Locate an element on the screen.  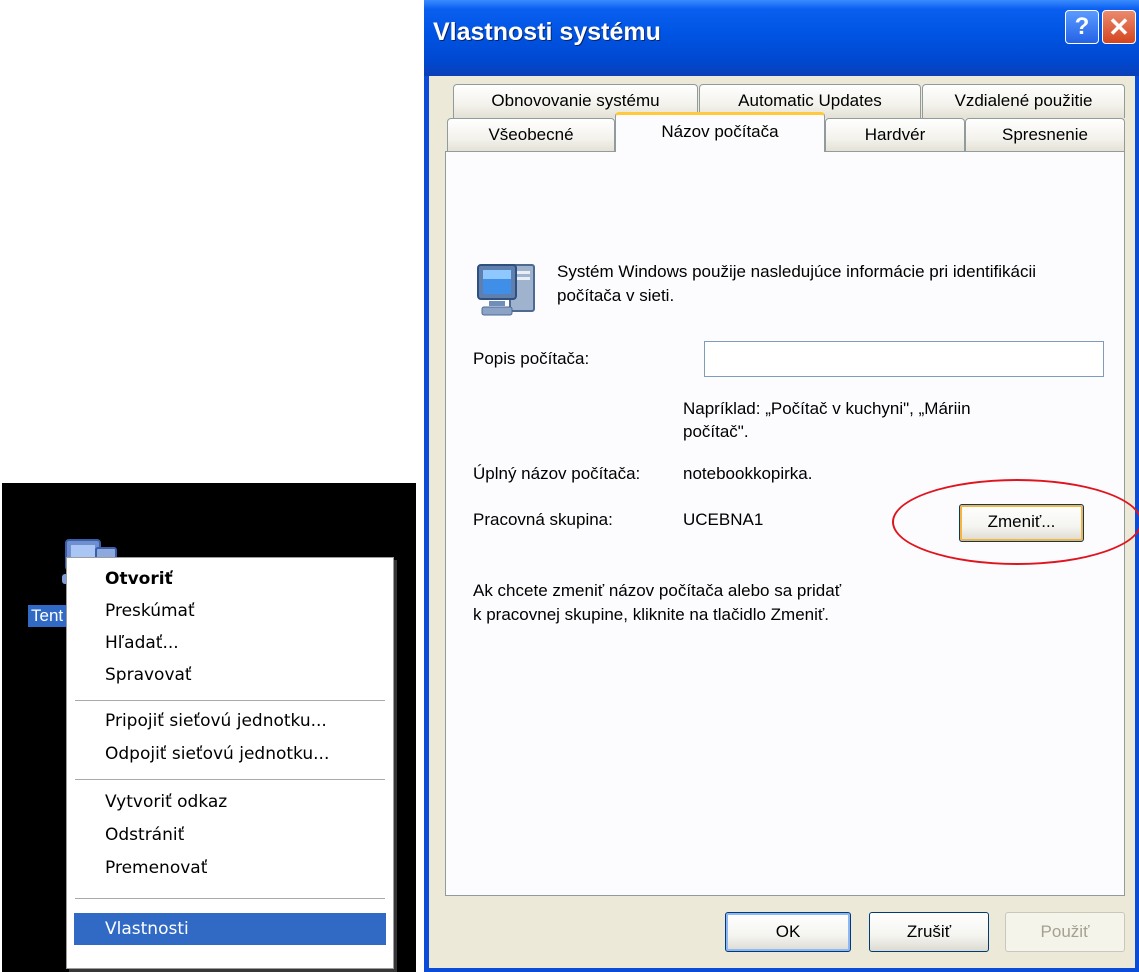
apply-button: Použiť is located at coordinates (1065, 932).